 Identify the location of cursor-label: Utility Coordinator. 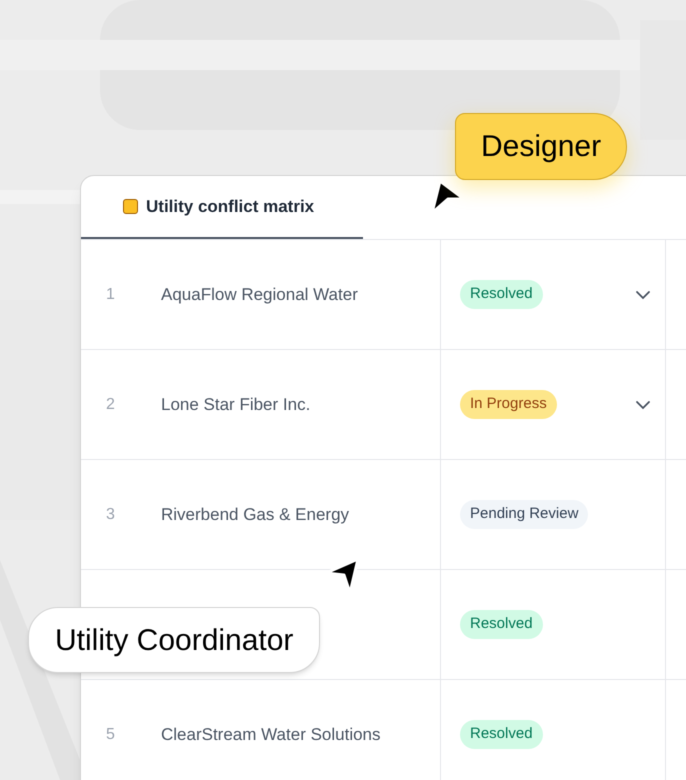
(174, 640).